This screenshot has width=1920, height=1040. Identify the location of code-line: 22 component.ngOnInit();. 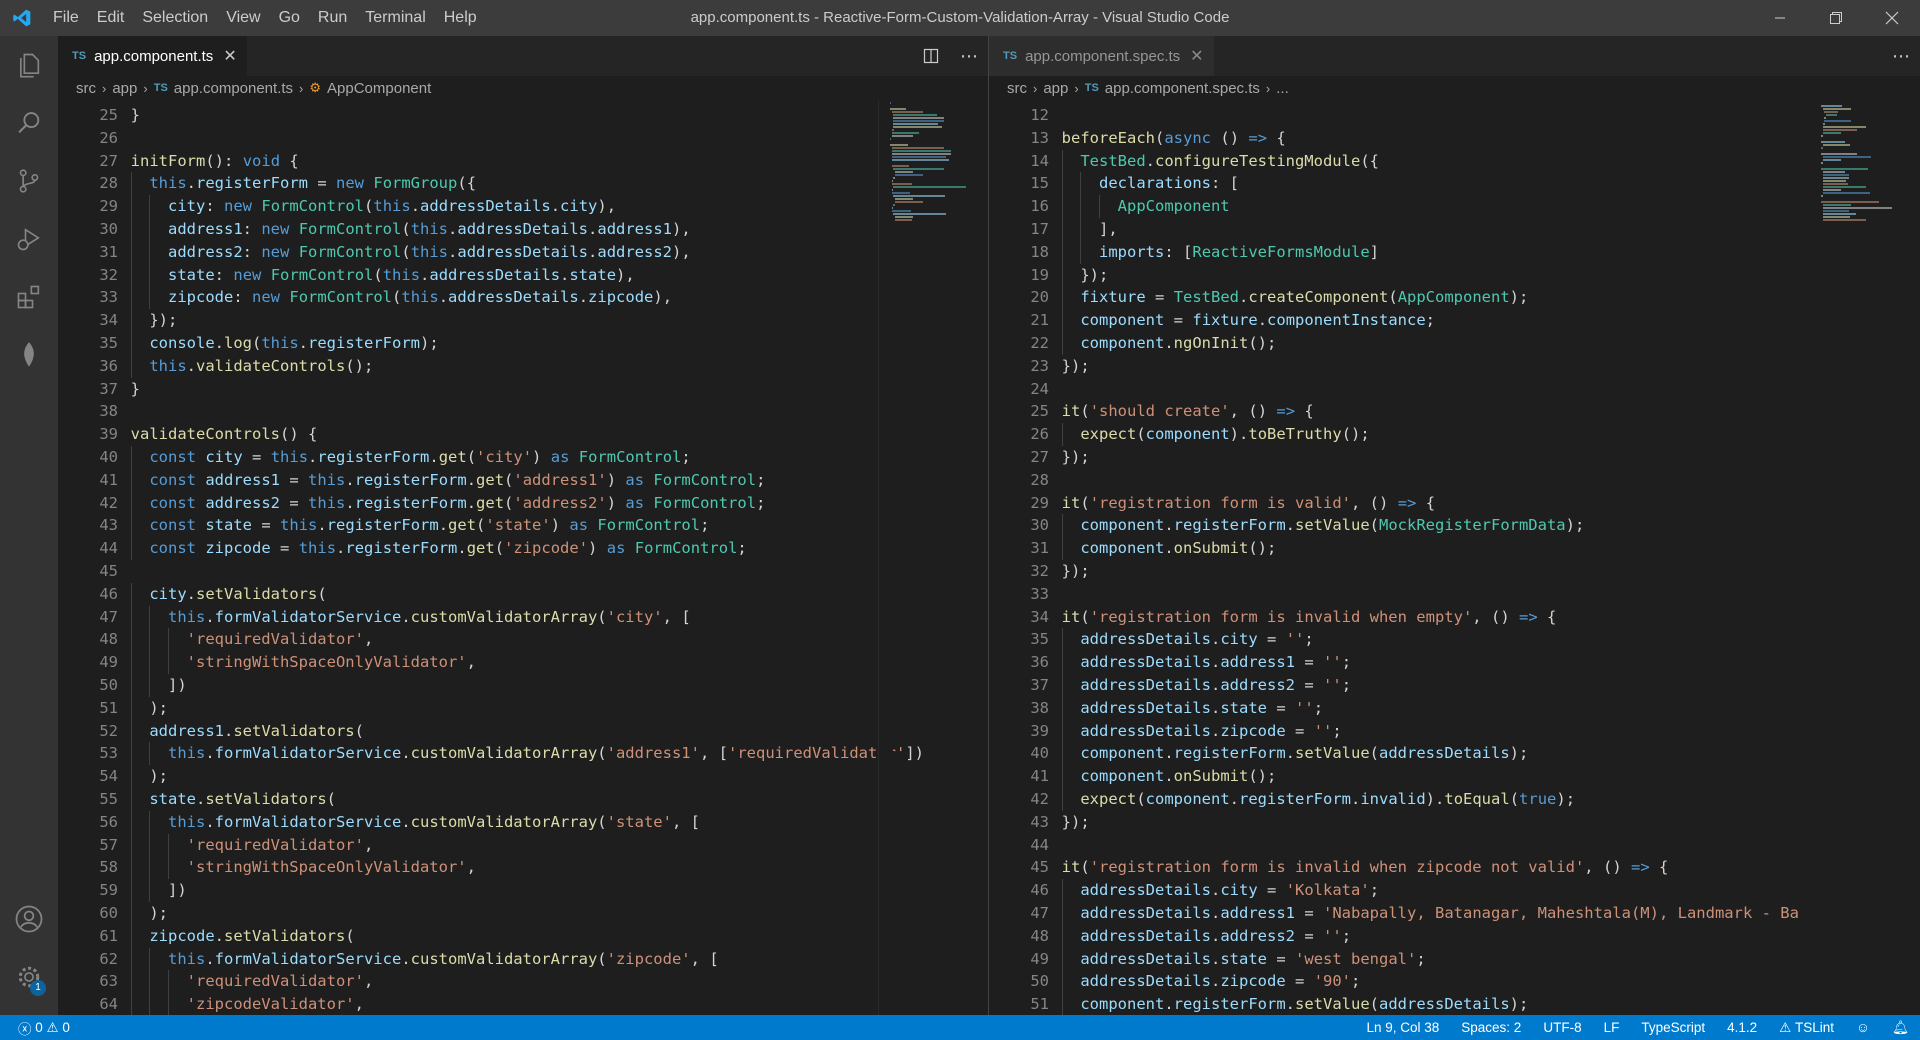
(1454, 343).